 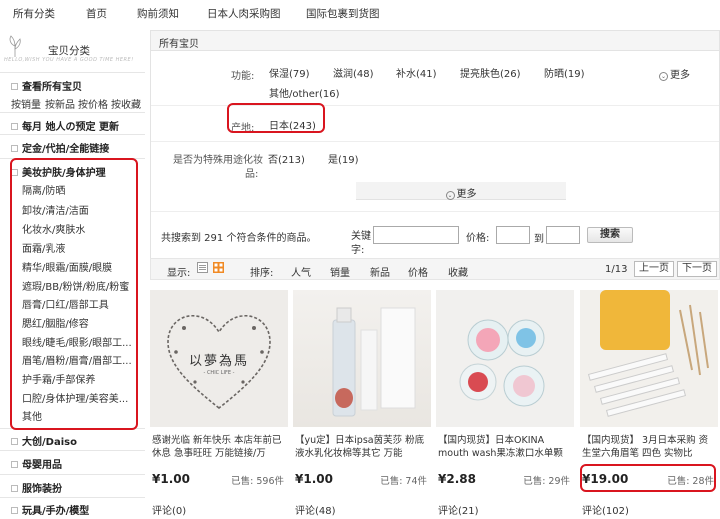 I want to click on sidebar-title: 宝贝分类, so click(x=69, y=51).